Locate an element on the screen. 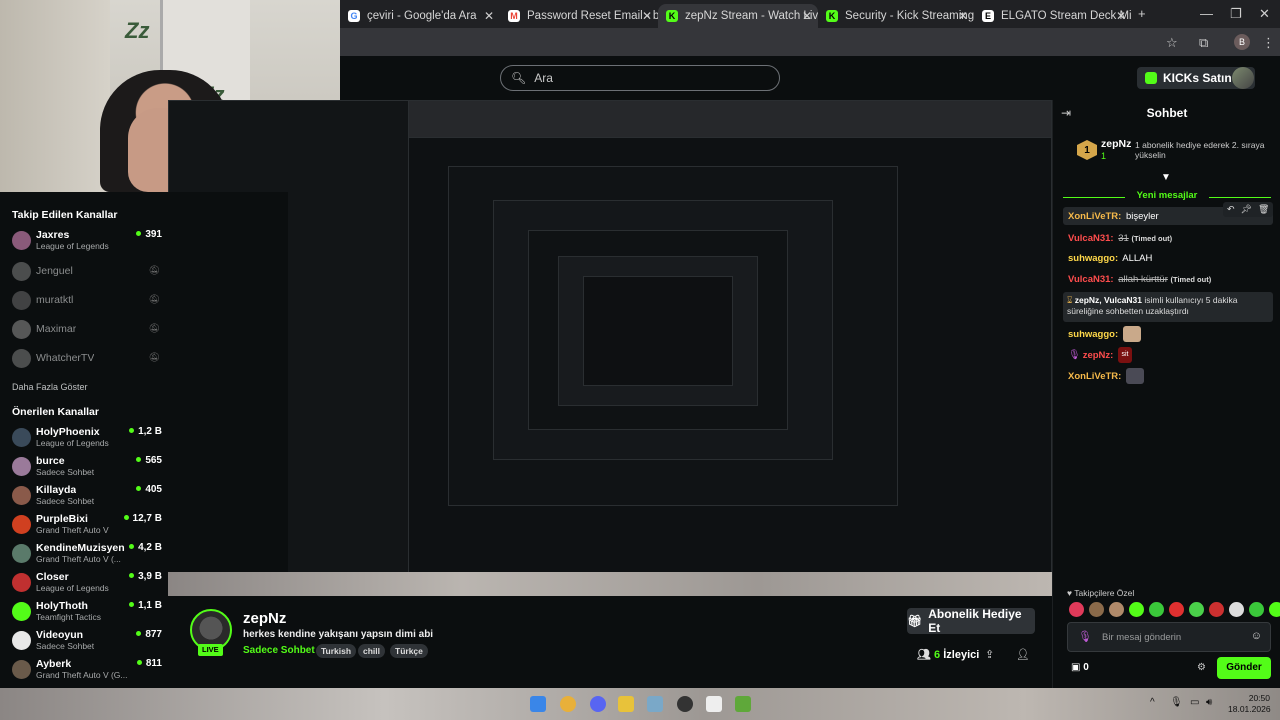  discord-icon is located at coordinates (598, 704).